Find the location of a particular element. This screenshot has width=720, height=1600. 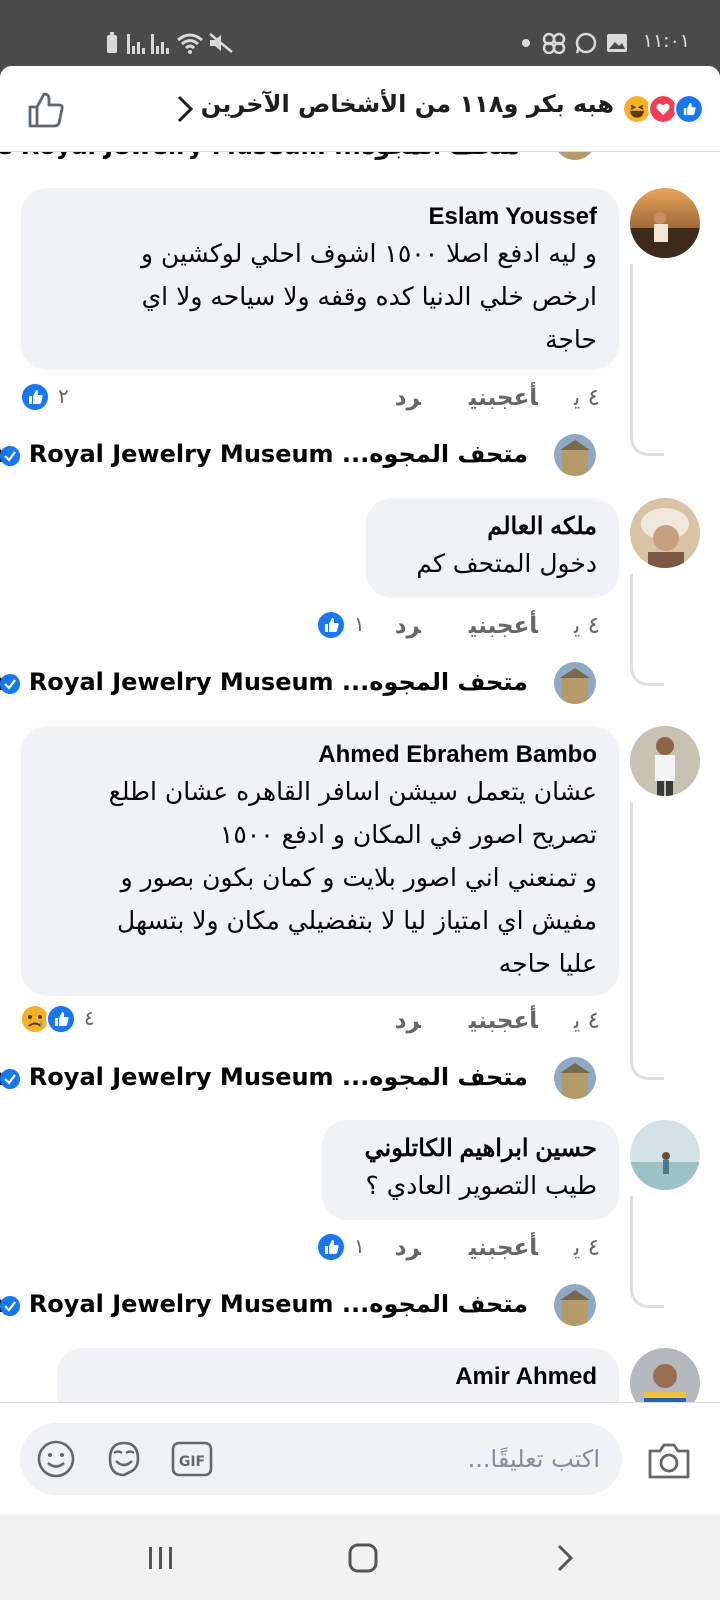

comment-author: Ahmed Ebrahem Bambo is located at coordinates (318, 755).